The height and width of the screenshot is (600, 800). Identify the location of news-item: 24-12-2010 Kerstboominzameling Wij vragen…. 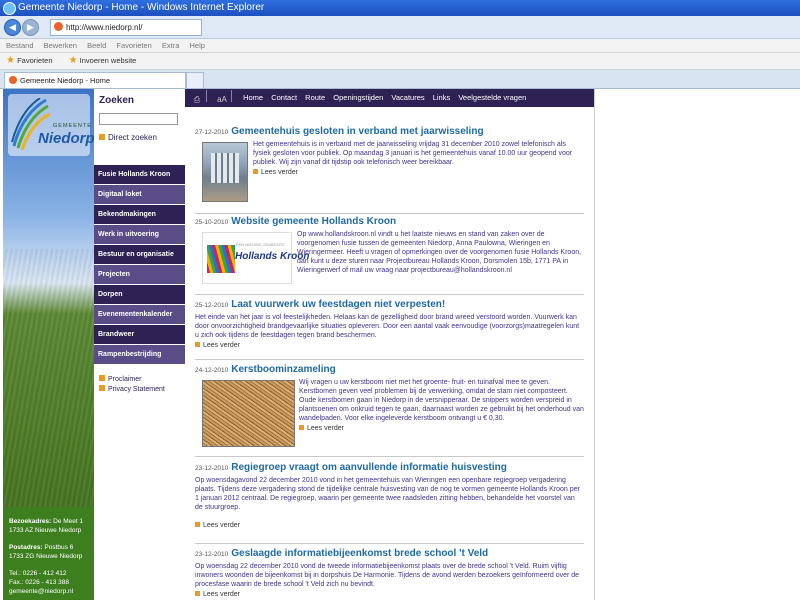
(389, 405).